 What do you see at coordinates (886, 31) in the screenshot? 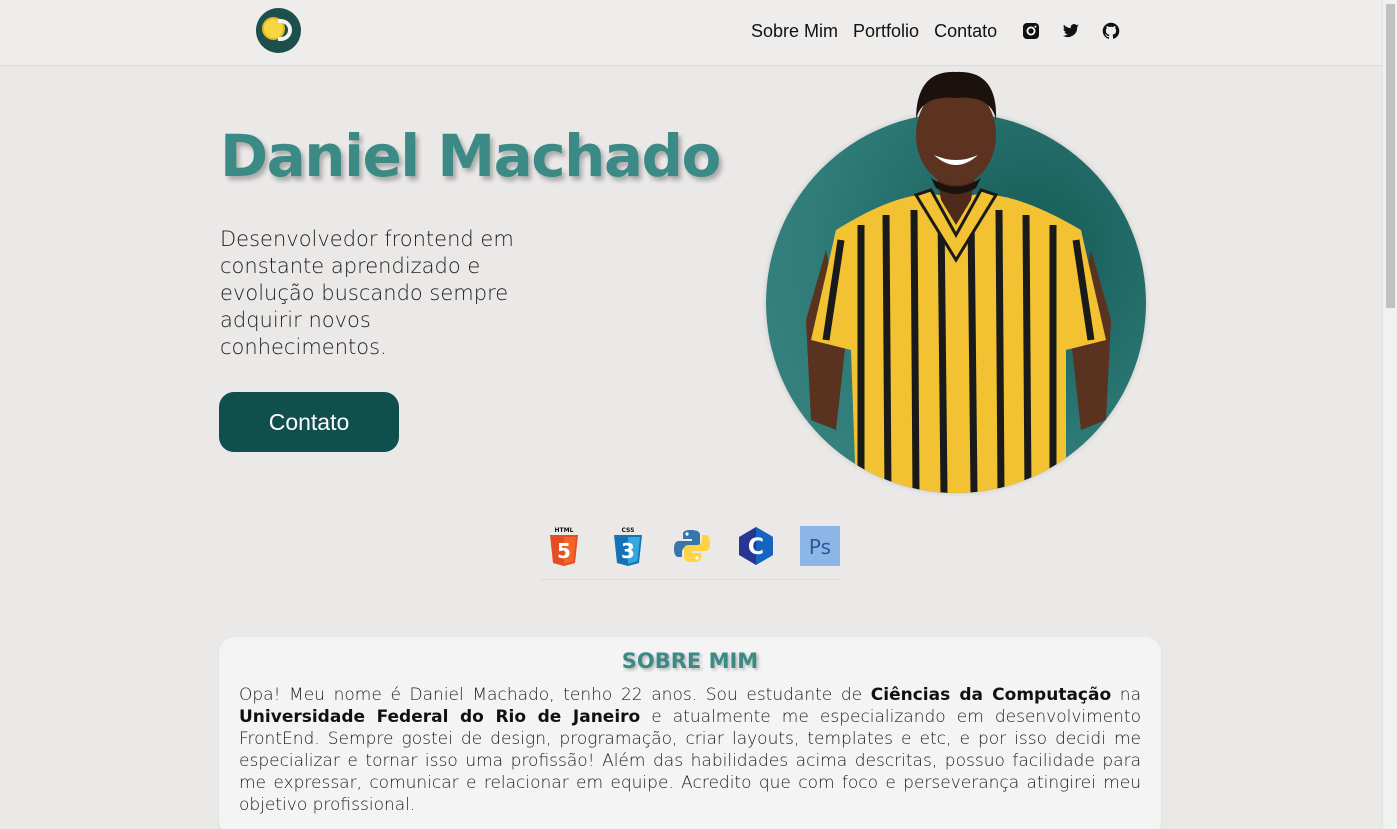
I see `nav-link-portfolio: Portfolio` at bounding box center [886, 31].